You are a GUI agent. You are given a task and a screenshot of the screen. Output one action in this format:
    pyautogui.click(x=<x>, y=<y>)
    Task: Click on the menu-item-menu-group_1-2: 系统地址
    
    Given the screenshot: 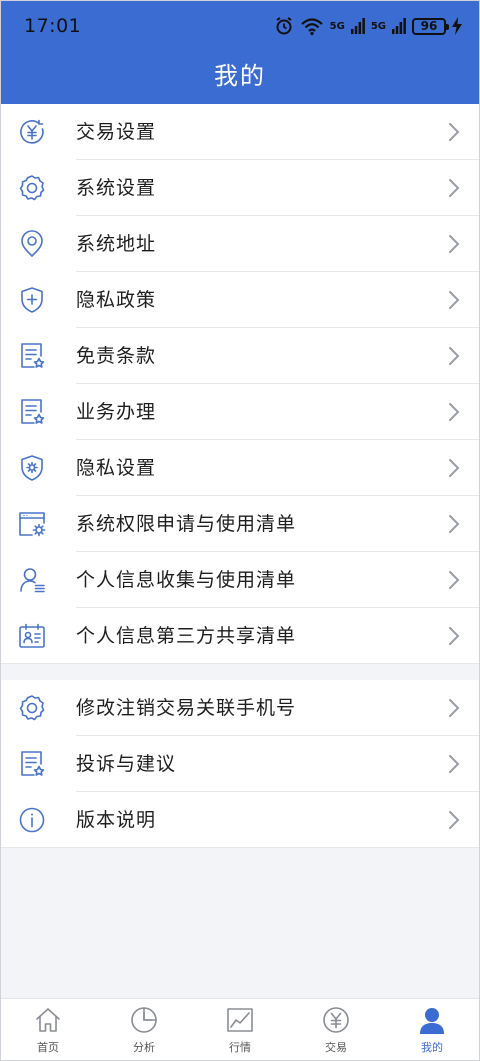 What is the action you would take?
    pyautogui.click(x=240, y=244)
    